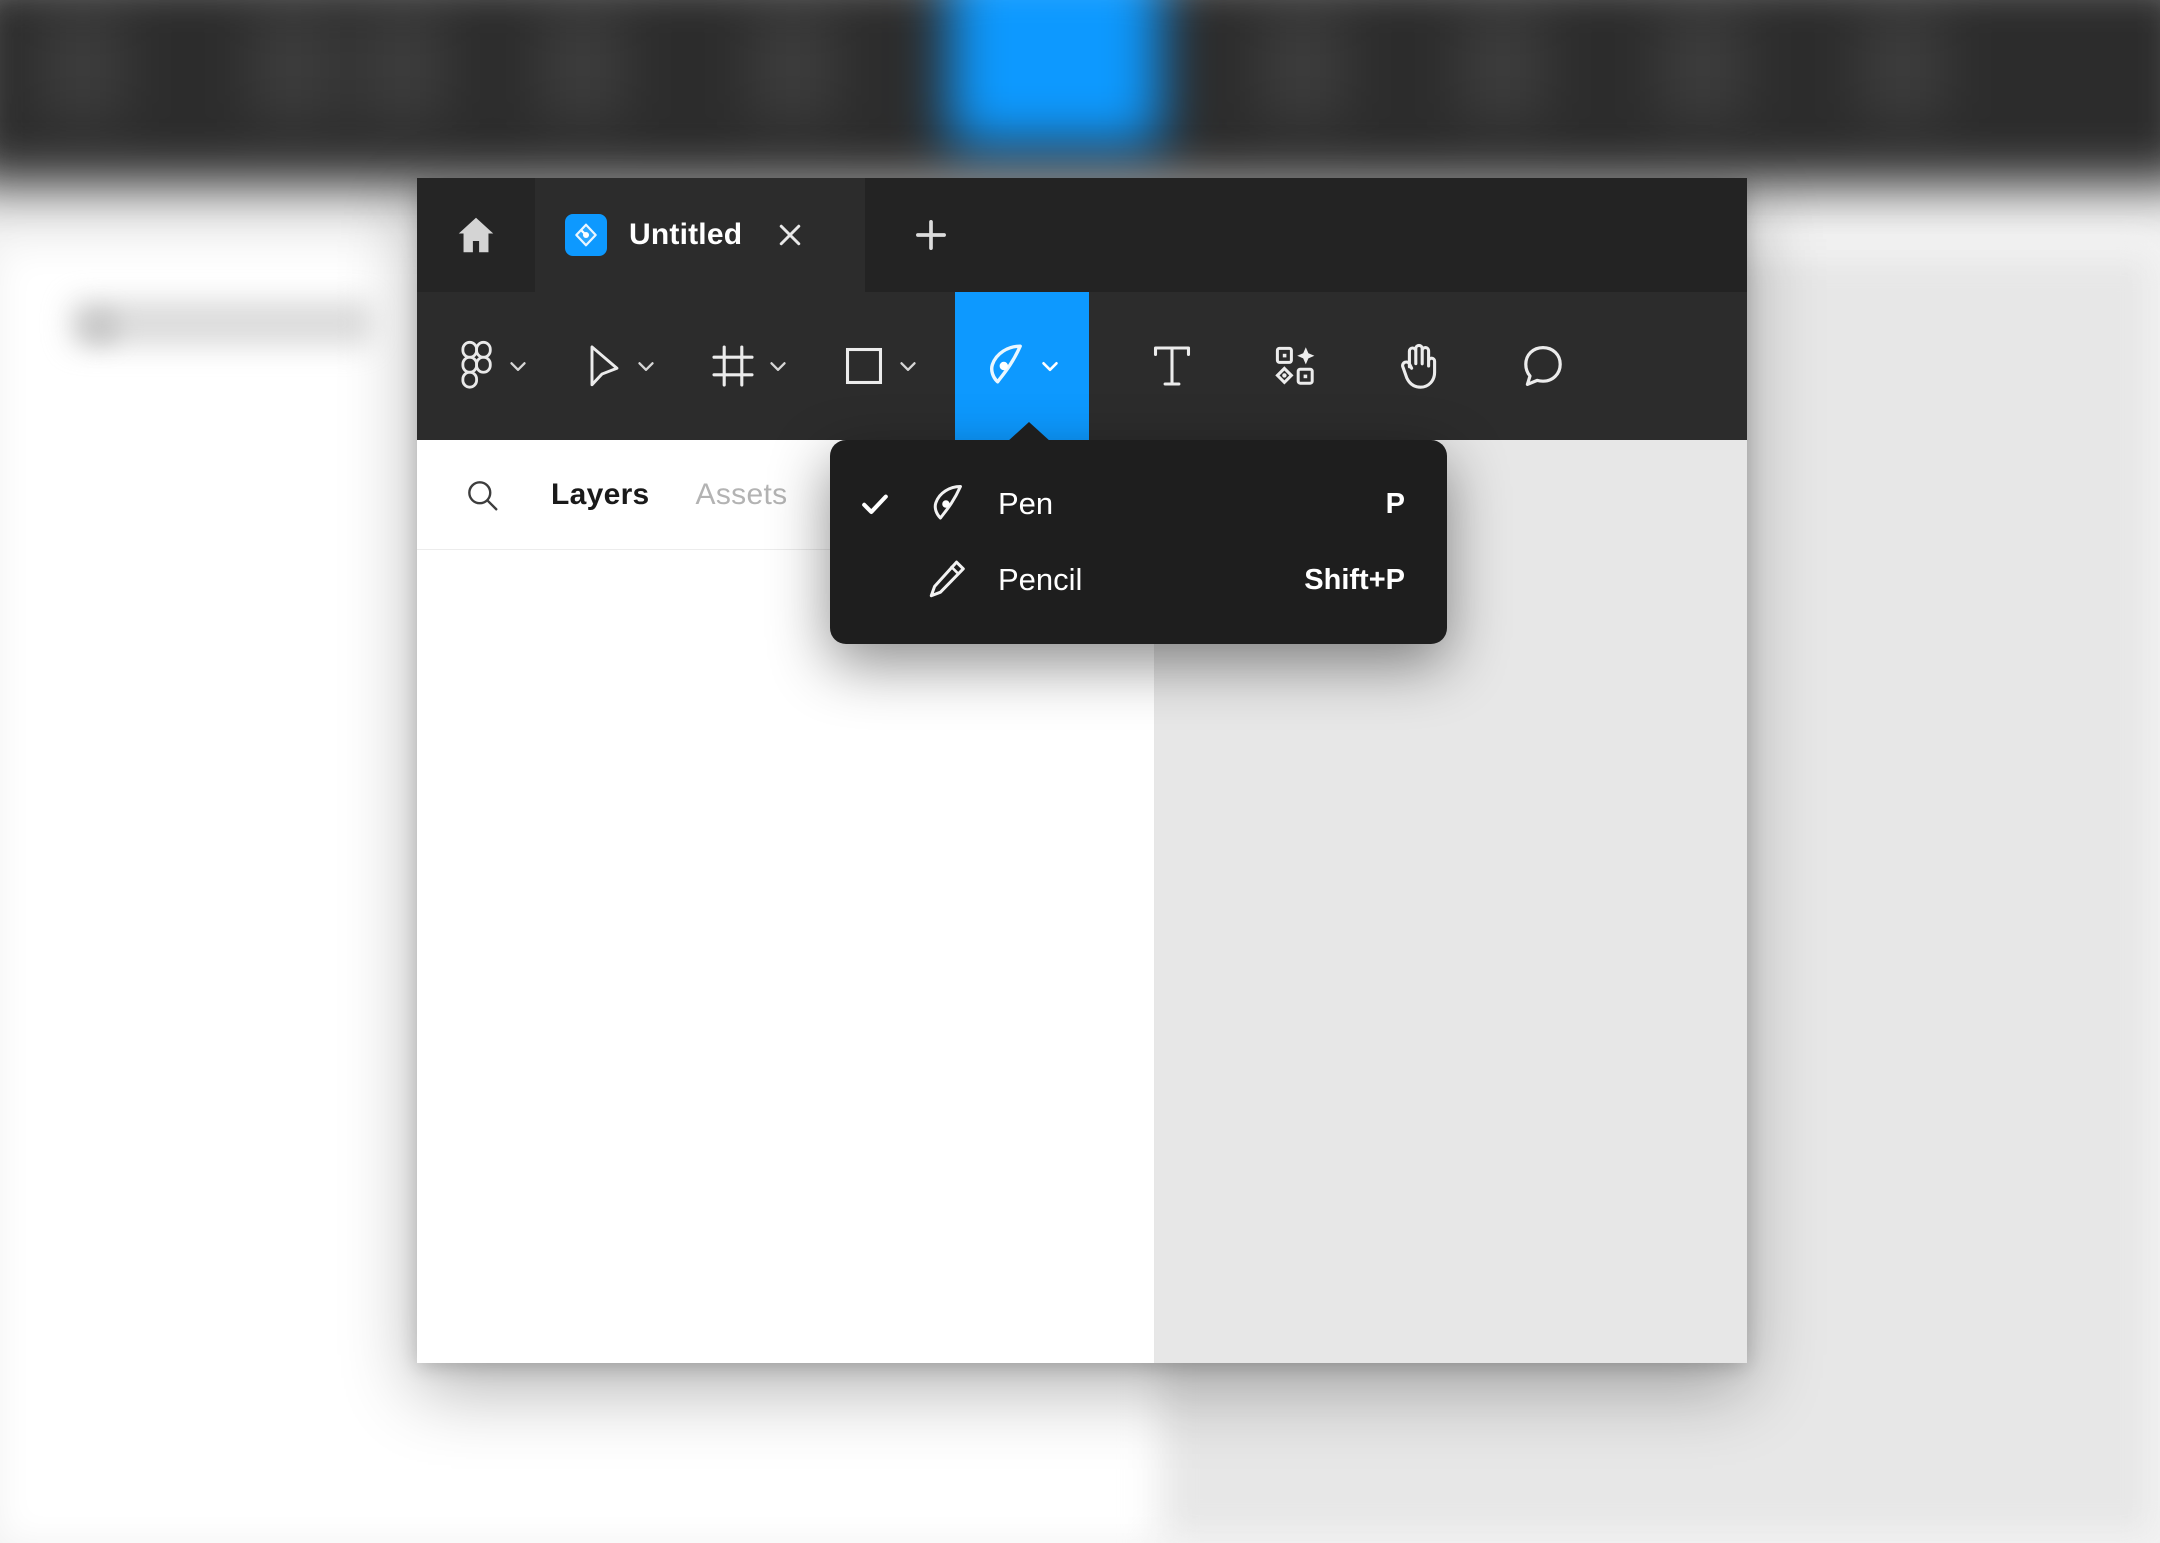 This screenshot has width=2160, height=1543. Describe the element at coordinates (733, 366) in the screenshot. I see `frame-icon` at that location.